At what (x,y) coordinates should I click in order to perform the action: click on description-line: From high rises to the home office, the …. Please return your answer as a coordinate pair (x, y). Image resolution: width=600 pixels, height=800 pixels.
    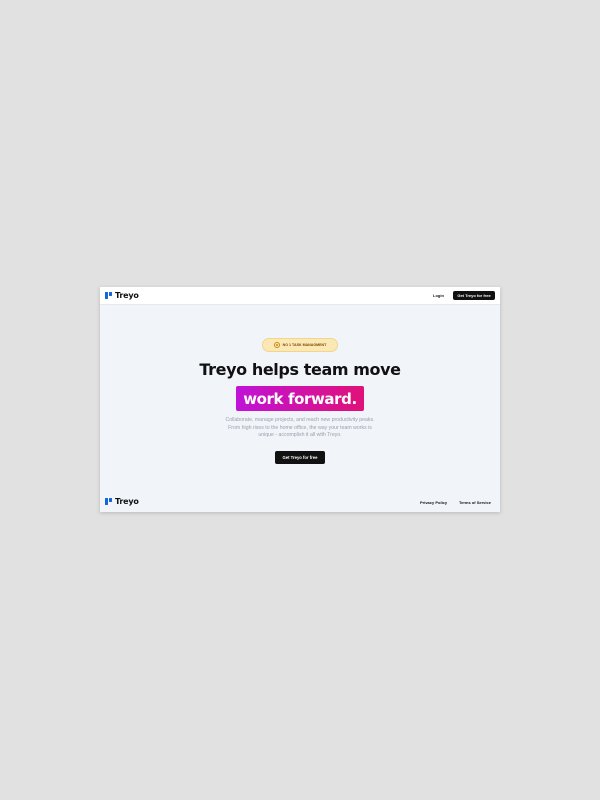
    Looking at the image, I should click on (300, 427).